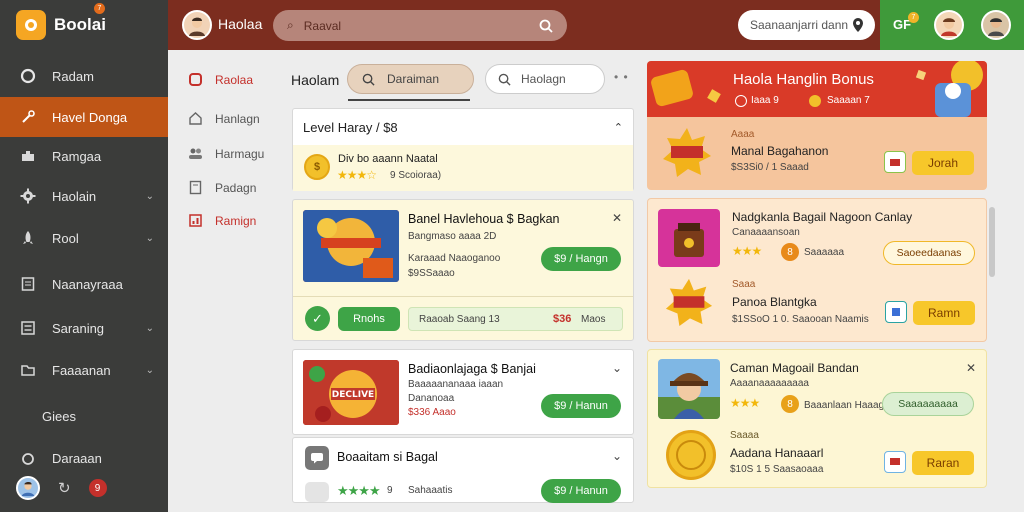 The image size is (1024, 512). Describe the element at coordinates (236, 187) in the screenshot. I see `subnav-label: Padagn` at that location.